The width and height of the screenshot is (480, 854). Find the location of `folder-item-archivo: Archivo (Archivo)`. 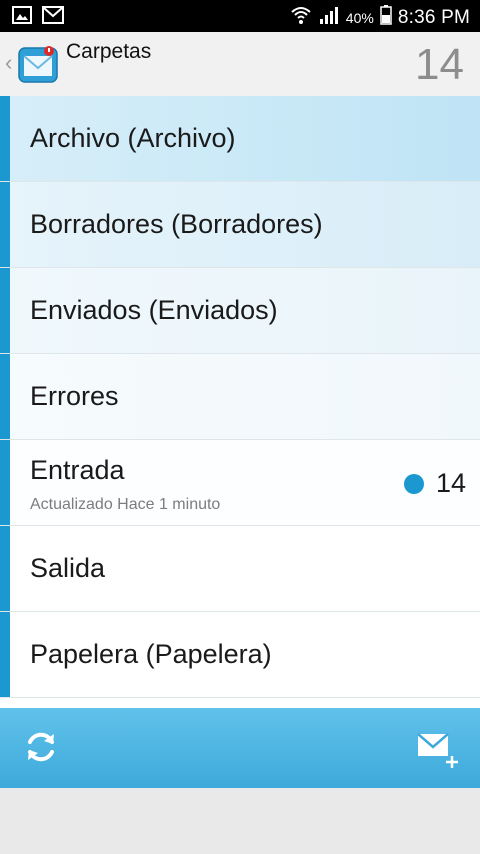

folder-item-archivo: Archivo (Archivo) is located at coordinates (240, 139).